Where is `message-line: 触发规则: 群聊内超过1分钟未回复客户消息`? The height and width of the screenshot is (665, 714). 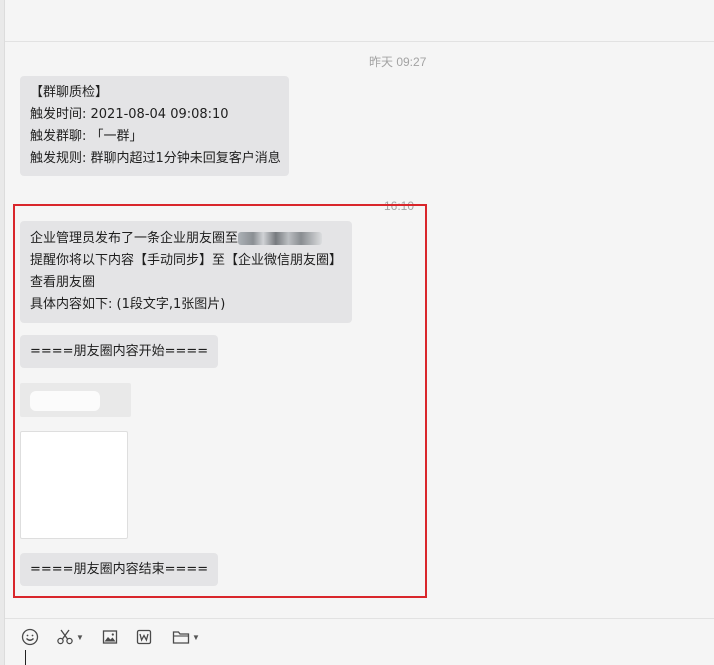 message-line: 触发规则: 群聊内超过1分钟未回复客户消息 is located at coordinates (155, 158).